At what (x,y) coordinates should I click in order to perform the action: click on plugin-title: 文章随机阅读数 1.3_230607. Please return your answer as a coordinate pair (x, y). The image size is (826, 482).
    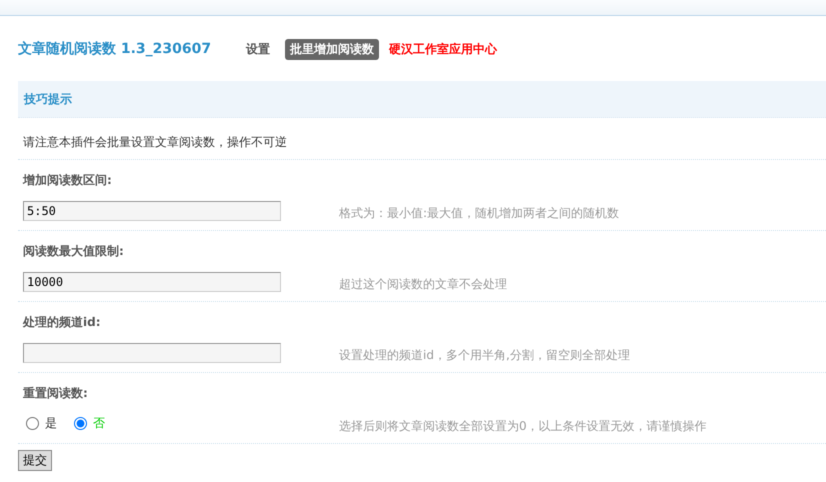
    Looking at the image, I should click on (115, 49).